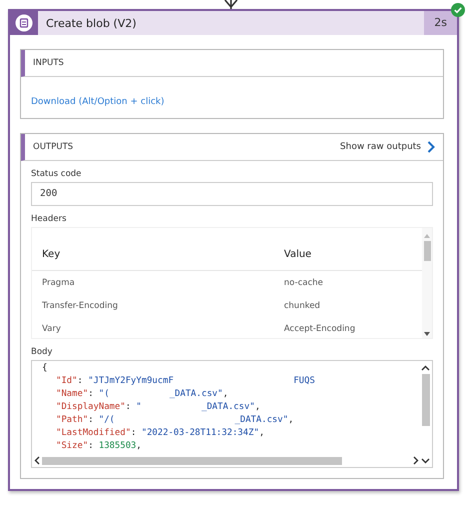  What do you see at coordinates (42, 352) in the screenshot?
I see `body-label: Body` at bounding box center [42, 352].